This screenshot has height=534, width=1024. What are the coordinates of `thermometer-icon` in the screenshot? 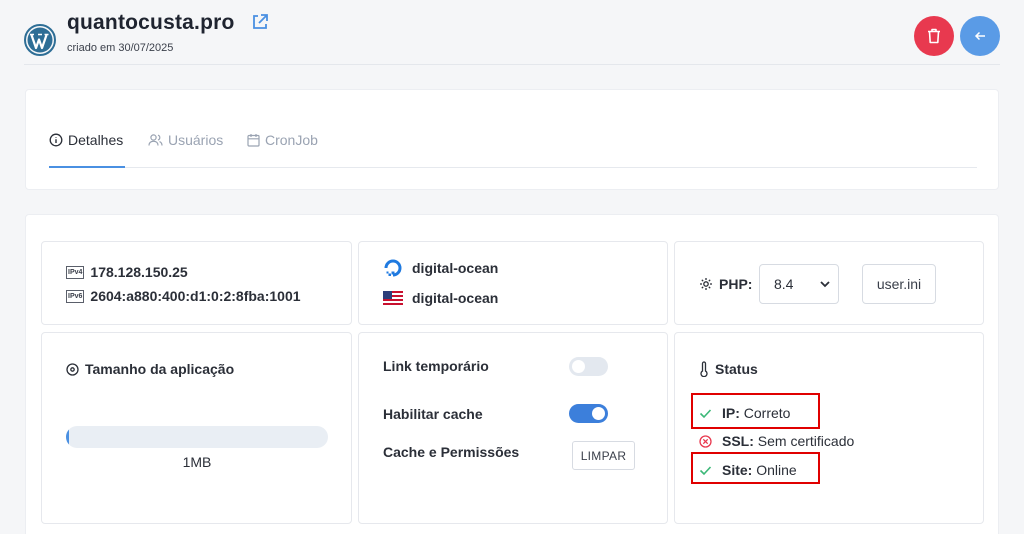 It's located at (704, 369).